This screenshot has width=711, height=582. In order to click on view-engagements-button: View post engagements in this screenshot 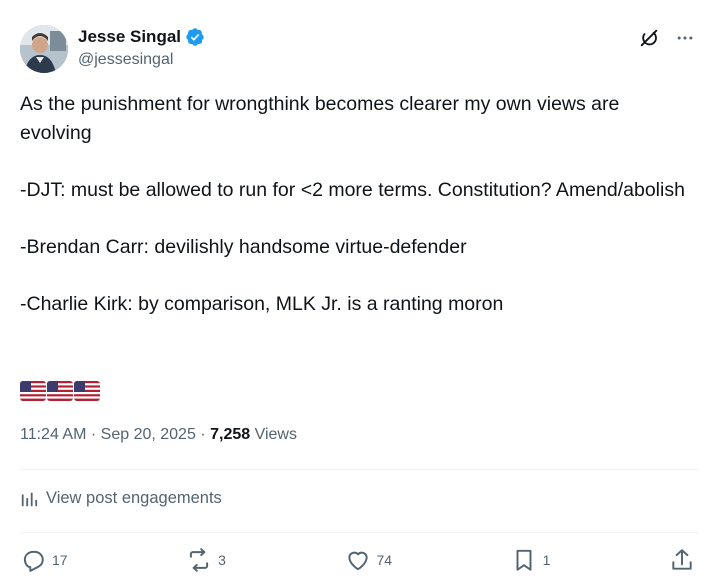, I will do `click(121, 498)`.